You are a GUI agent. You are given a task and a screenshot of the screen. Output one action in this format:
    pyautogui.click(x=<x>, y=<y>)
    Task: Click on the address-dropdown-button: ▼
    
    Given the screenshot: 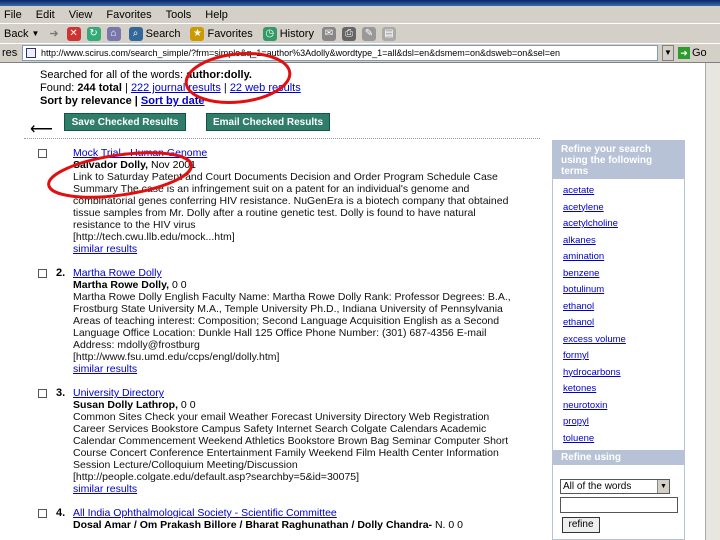 What is the action you would take?
    pyautogui.click(x=668, y=53)
    